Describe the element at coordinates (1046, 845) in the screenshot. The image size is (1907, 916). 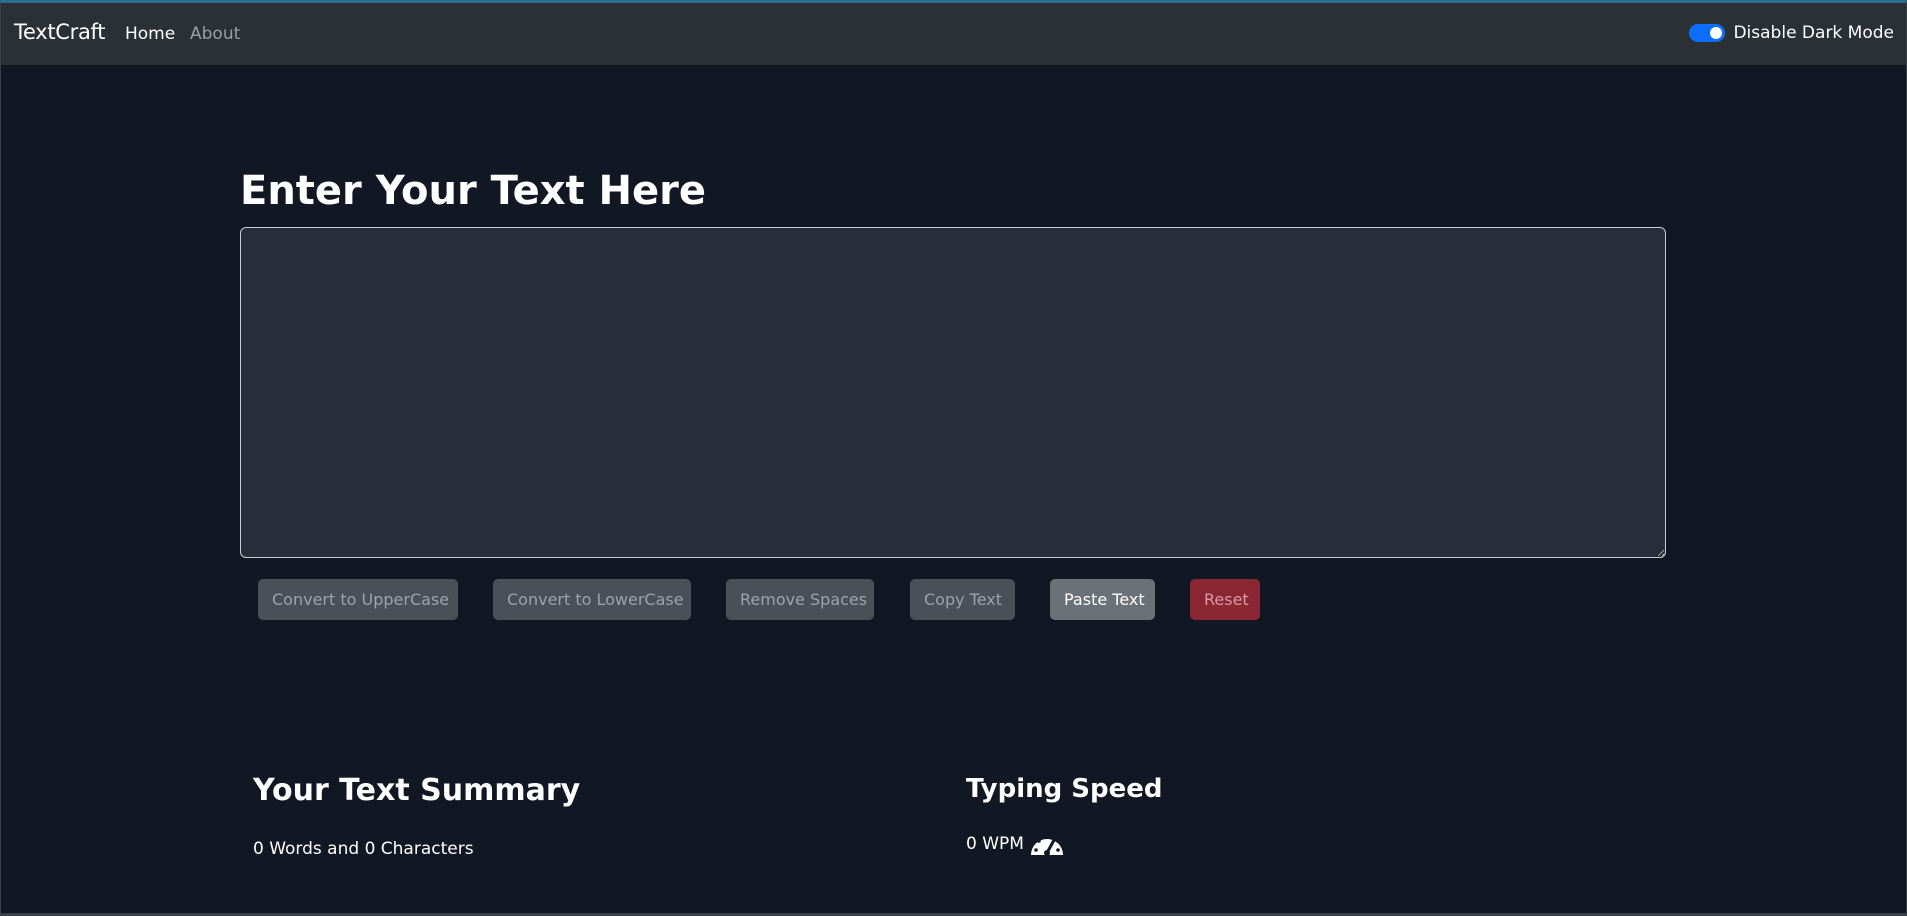
I see `speedometer-icon` at that location.